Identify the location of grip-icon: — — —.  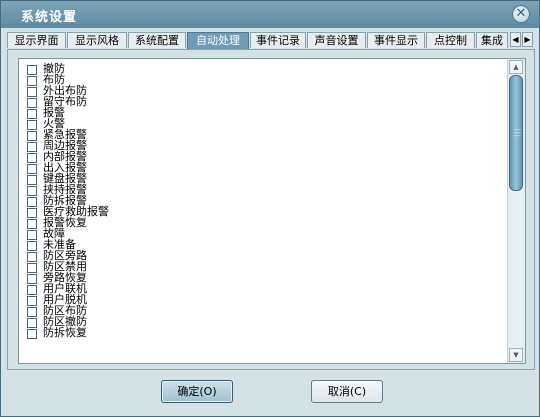
(517, 132).